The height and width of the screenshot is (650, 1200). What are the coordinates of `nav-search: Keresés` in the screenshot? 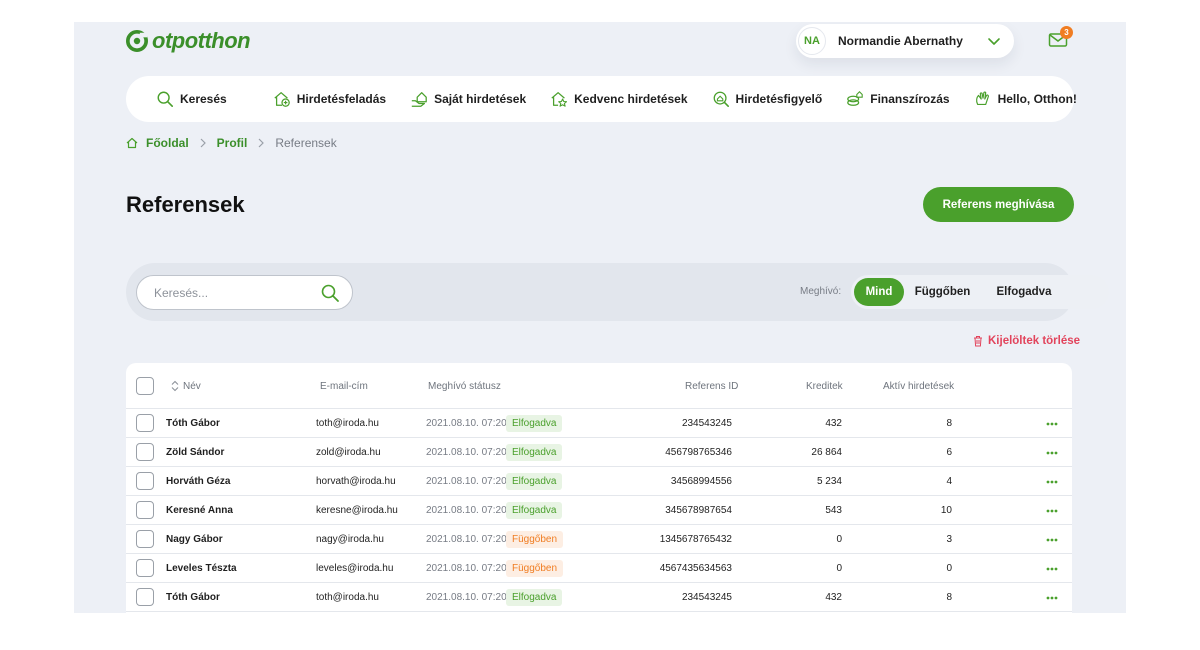 It's located at (191, 99).